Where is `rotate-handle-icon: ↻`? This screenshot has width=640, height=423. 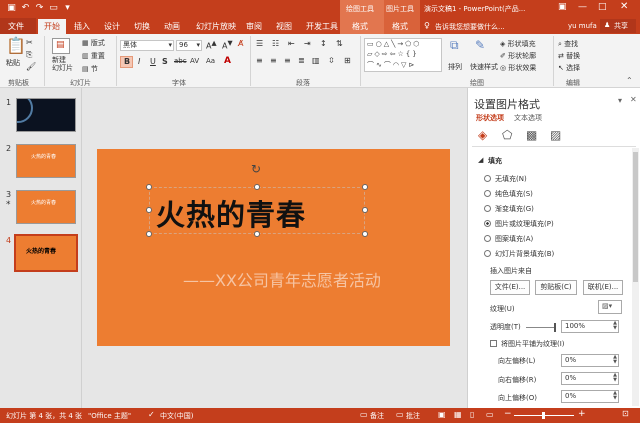
rotate-handle-icon: ↻ is located at coordinates (256, 169).